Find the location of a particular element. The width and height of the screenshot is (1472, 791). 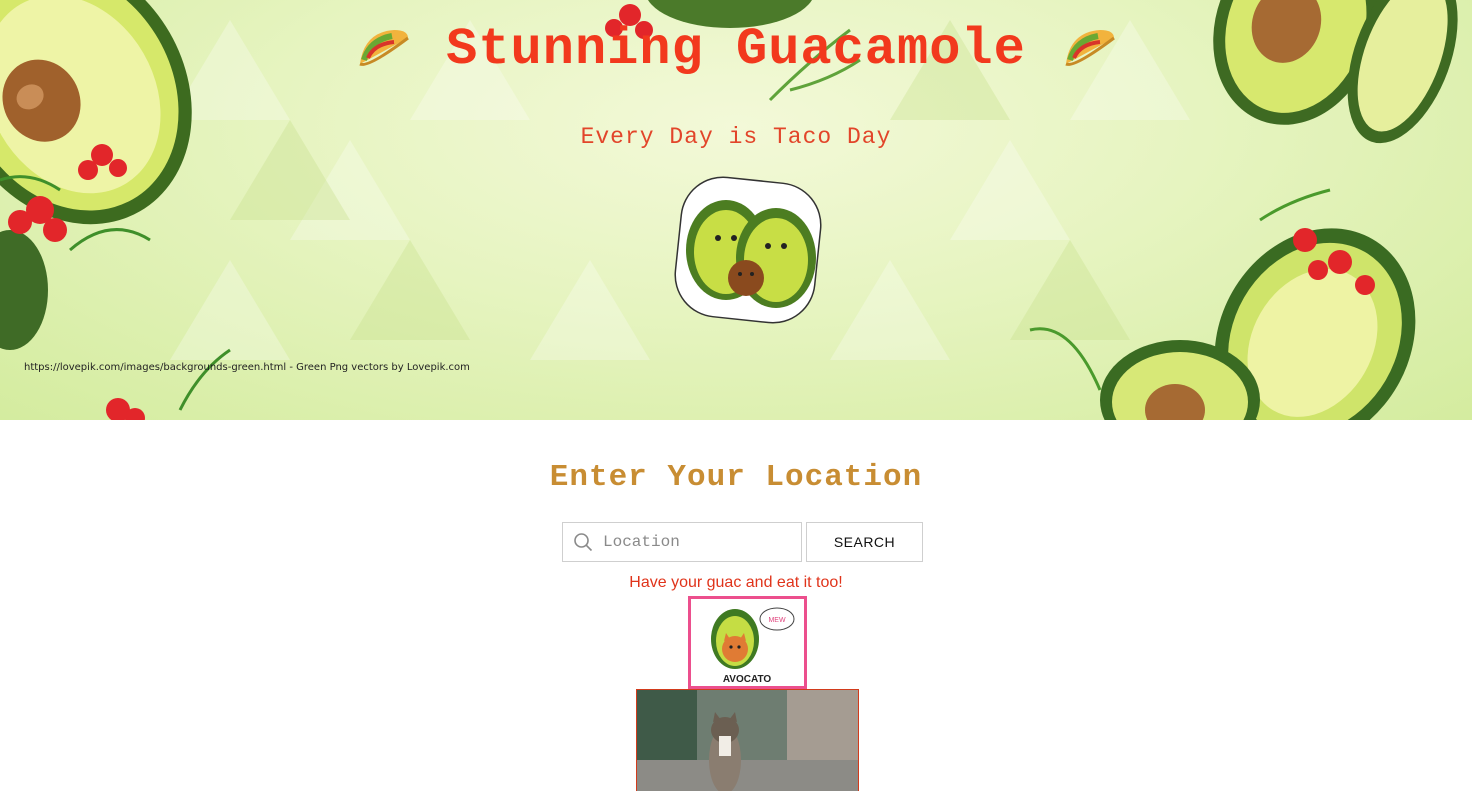

search-icon is located at coordinates (583, 542).